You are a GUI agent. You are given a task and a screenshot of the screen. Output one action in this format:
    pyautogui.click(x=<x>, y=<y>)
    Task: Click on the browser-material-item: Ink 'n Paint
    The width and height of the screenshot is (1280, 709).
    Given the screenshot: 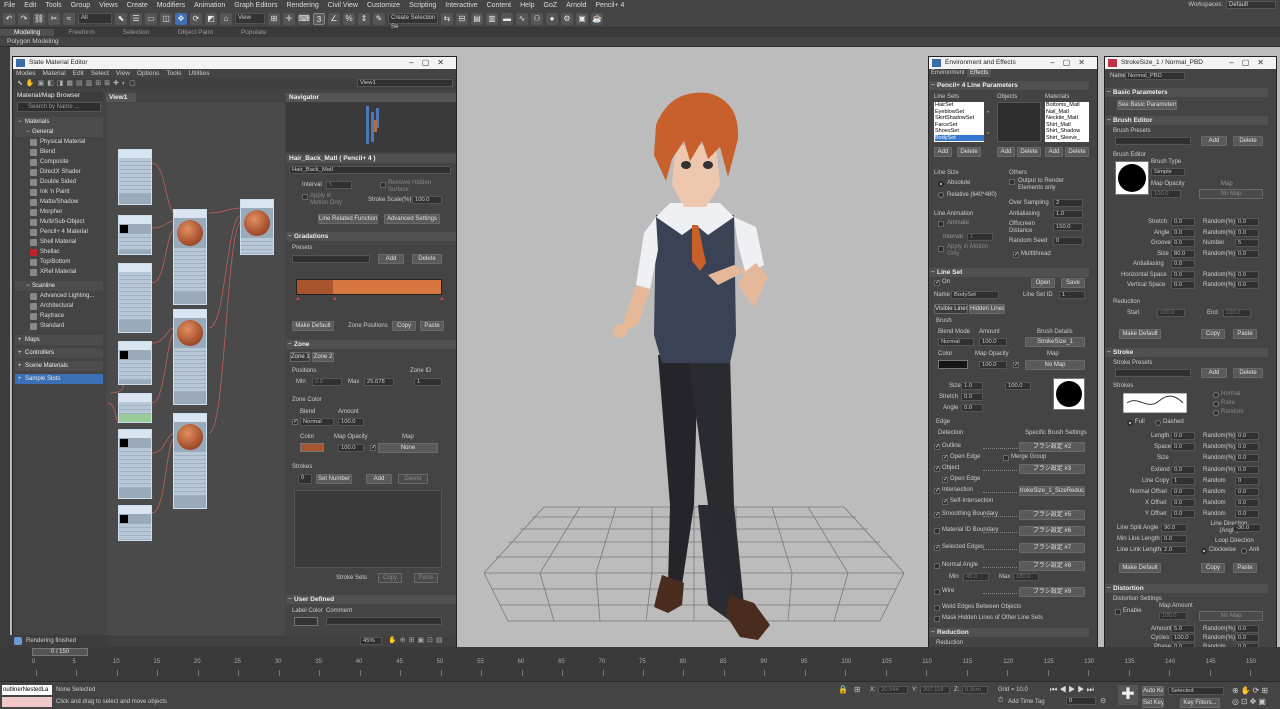 What is the action you would take?
    pyautogui.click(x=59, y=192)
    